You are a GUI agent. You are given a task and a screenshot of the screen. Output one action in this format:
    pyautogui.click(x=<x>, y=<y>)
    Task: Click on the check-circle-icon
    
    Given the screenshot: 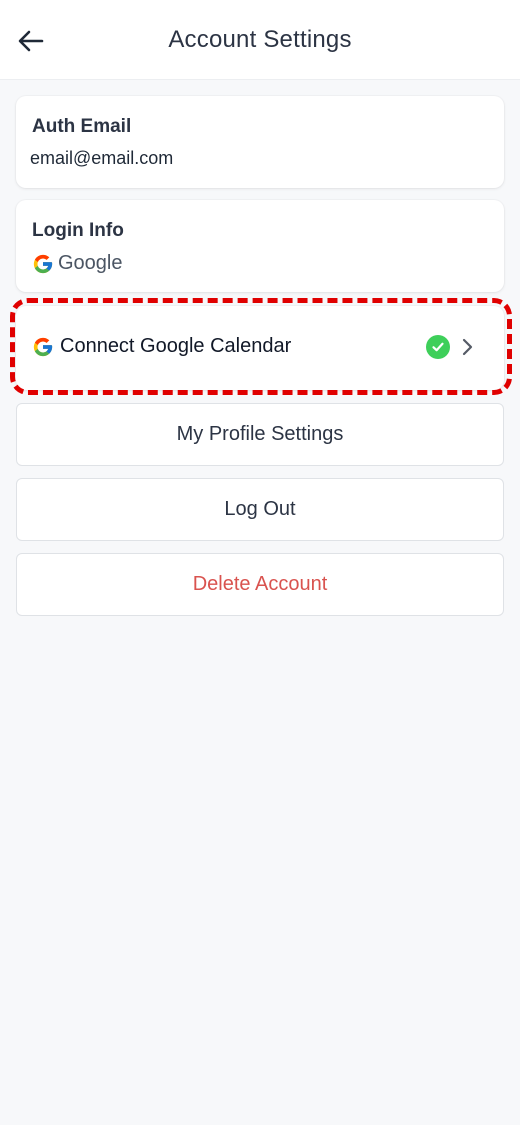 What is the action you would take?
    pyautogui.click(x=438, y=347)
    